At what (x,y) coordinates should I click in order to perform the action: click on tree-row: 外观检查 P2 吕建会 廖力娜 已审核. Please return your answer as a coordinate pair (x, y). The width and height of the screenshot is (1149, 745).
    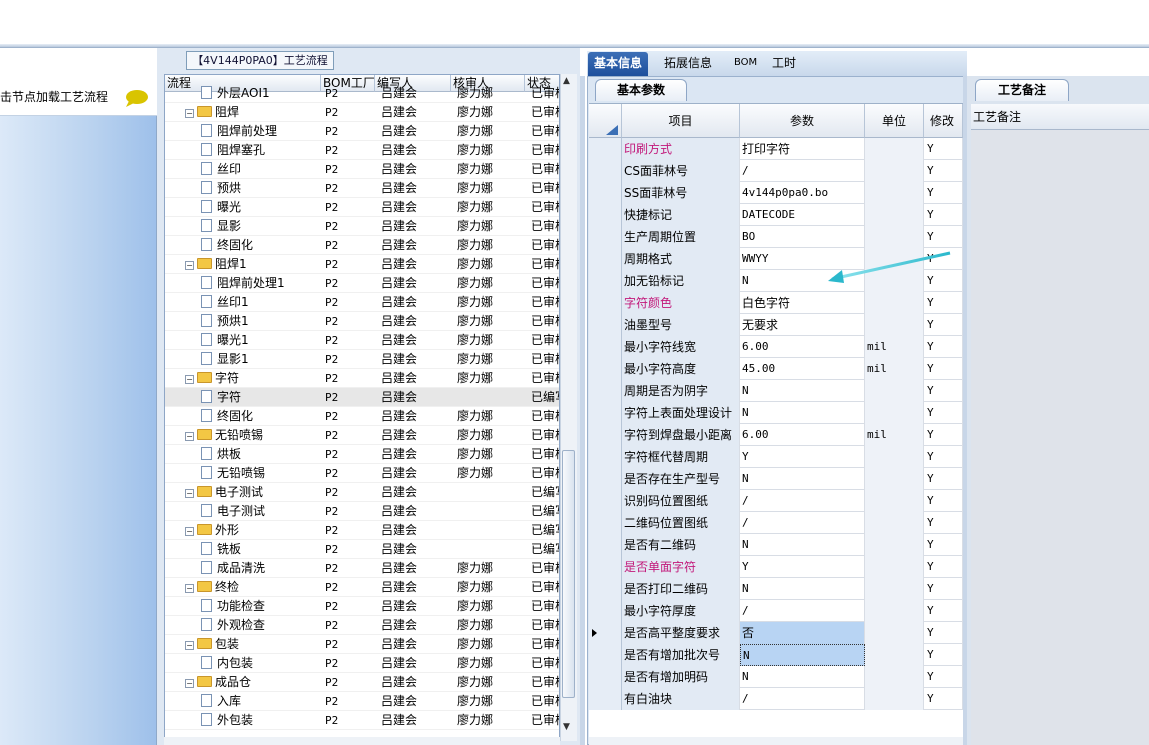
    Looking at the image, I should click on (362, 625).